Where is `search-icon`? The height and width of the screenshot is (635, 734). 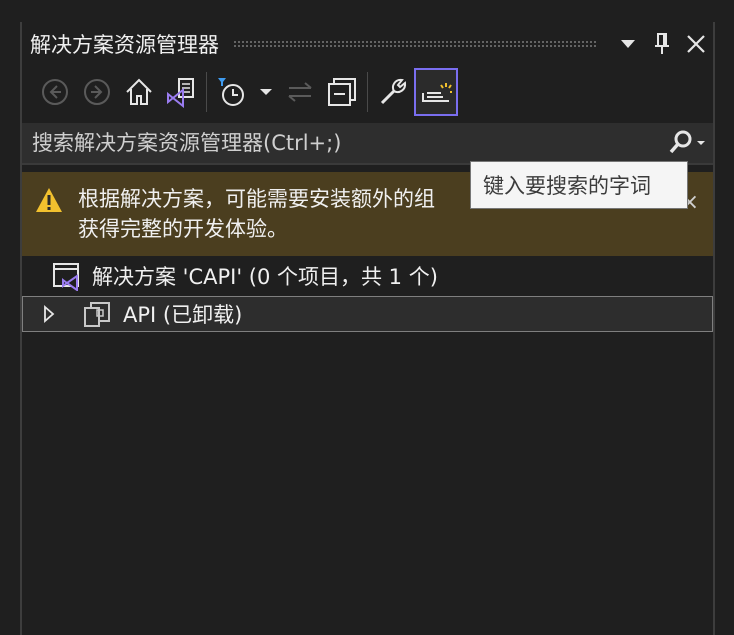 search-icon is located at coordinates (687, 143).